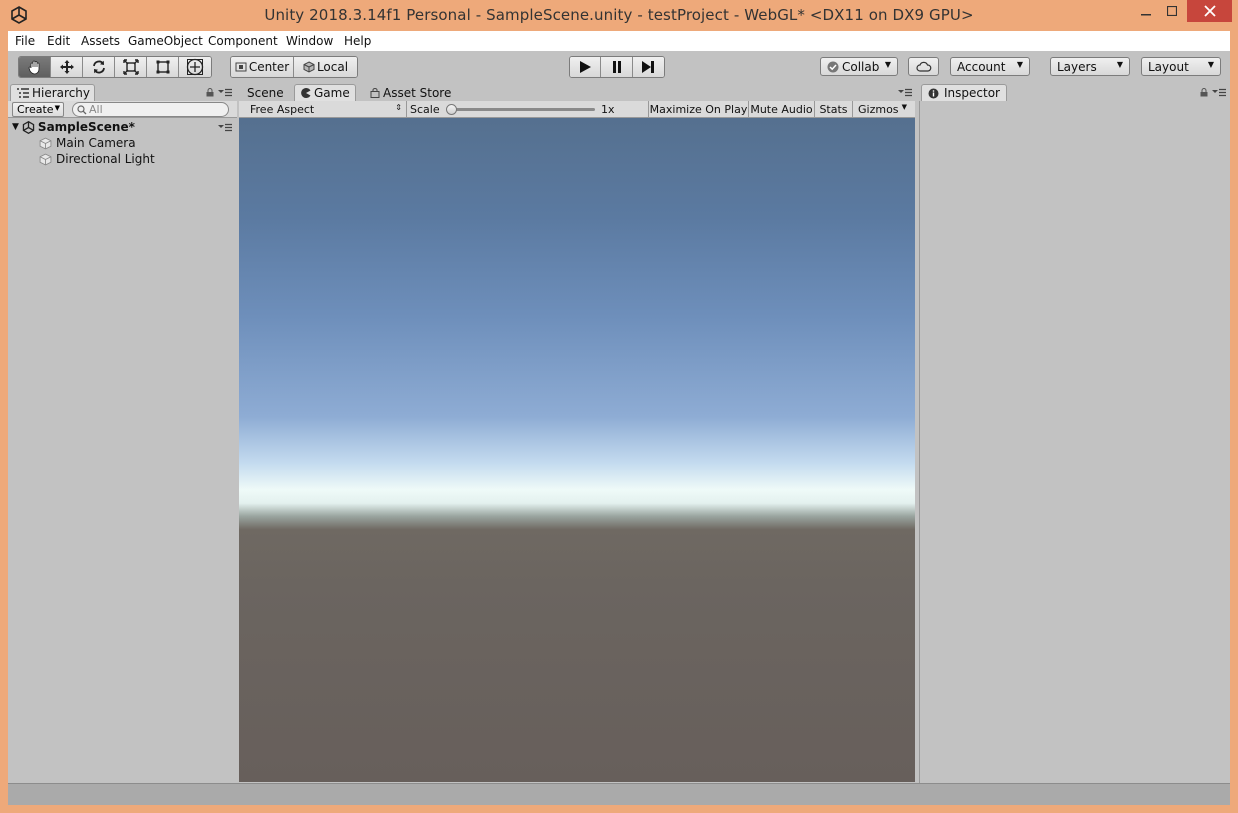 Image resolution: width=1238 pixels, height=813 pixels. I want to click on unity-scene-icon, so click(28, 127).